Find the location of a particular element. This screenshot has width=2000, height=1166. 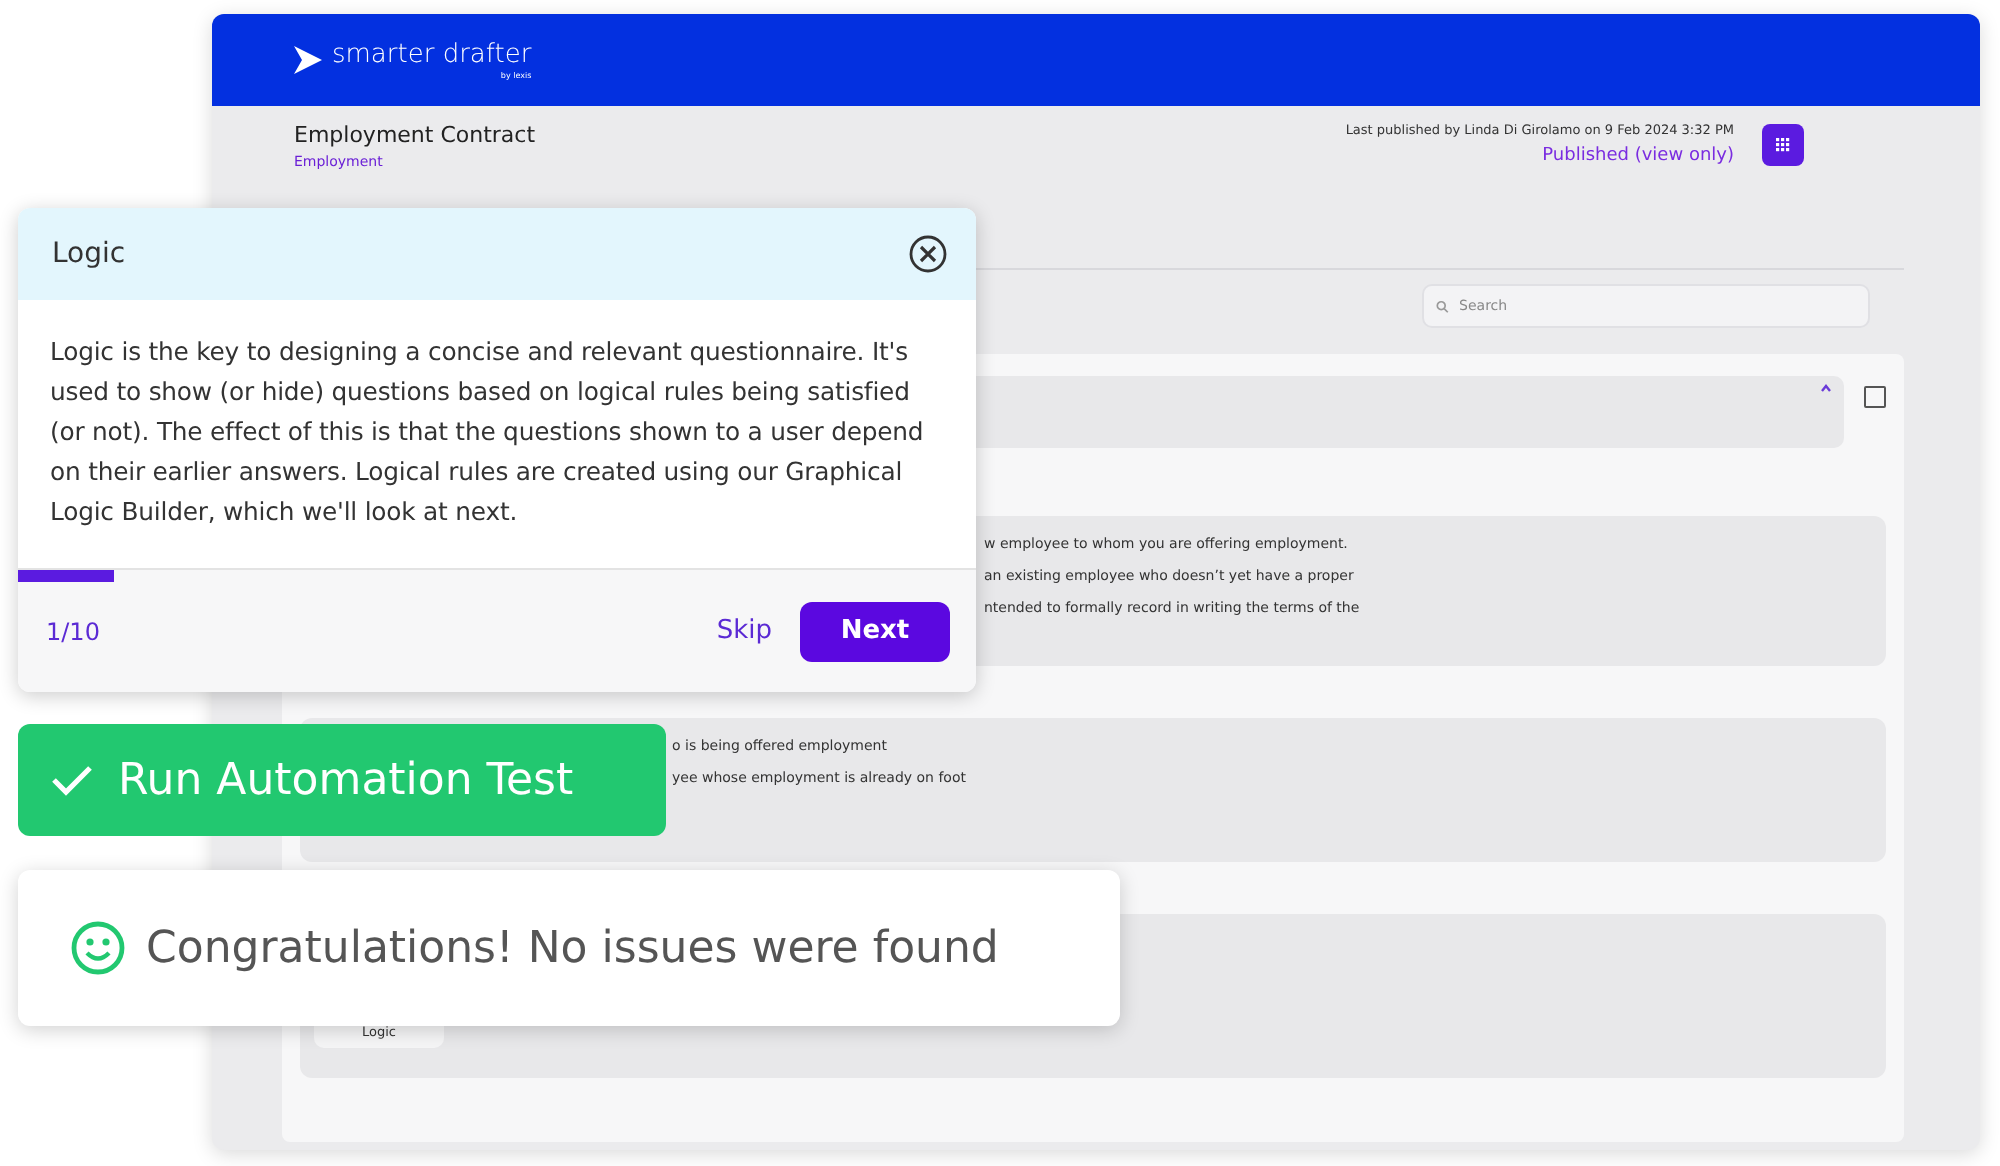

logo-text: smarter drafter is located at coordinates (432, 55).